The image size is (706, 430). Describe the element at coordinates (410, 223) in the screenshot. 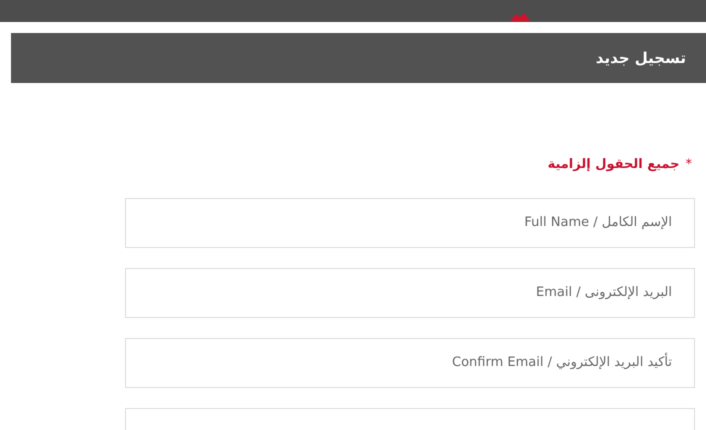

I see `input-field: الإسم الكامل / Full Name` at that location.